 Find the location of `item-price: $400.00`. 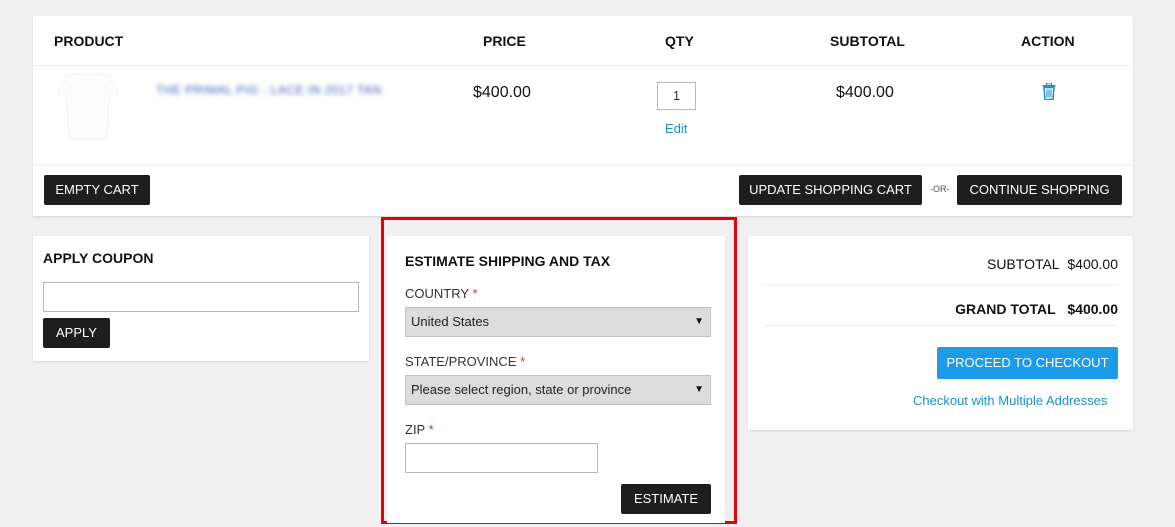

item-price: $400.00 is located at coordinates (502, 92).